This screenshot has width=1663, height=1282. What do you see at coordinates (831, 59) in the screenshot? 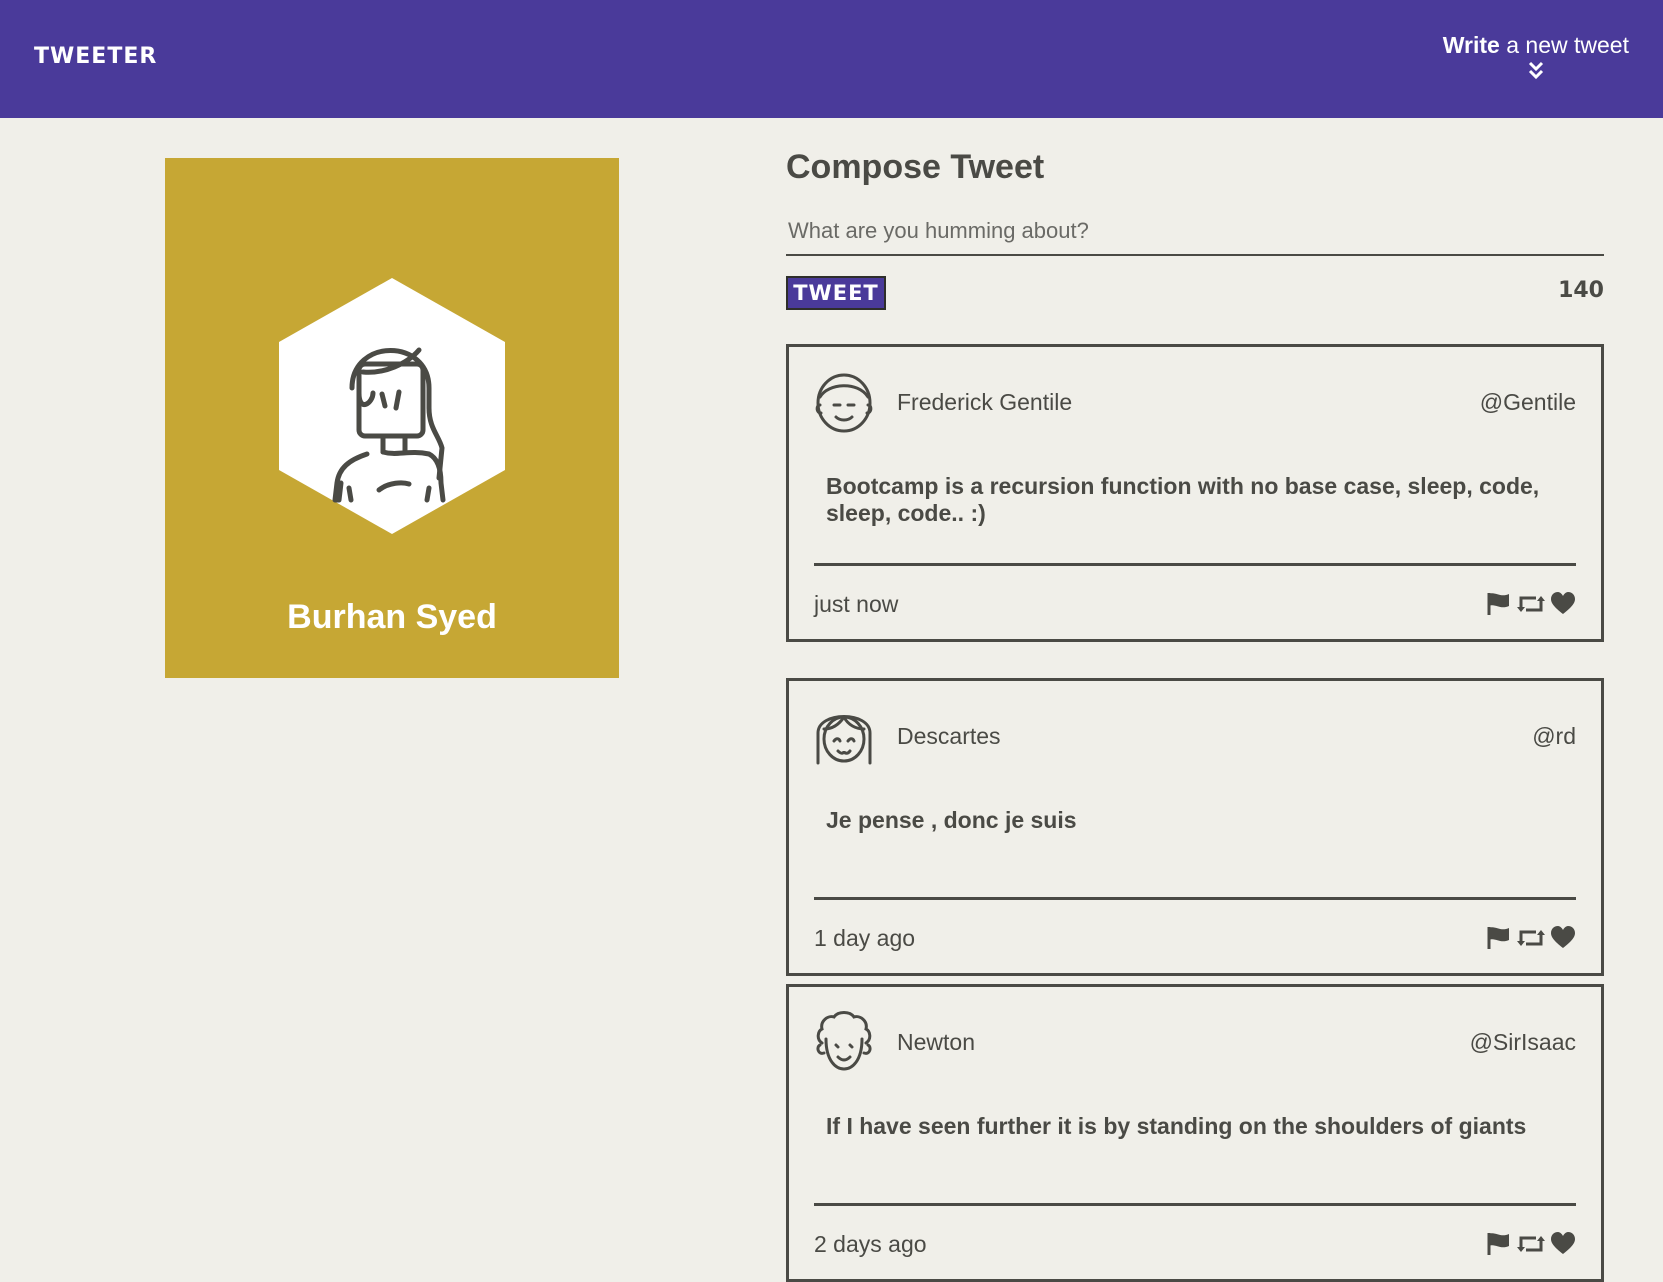
I see `top-navbar: TWEETER Write a new tweet` at bounding box center [831, 59].